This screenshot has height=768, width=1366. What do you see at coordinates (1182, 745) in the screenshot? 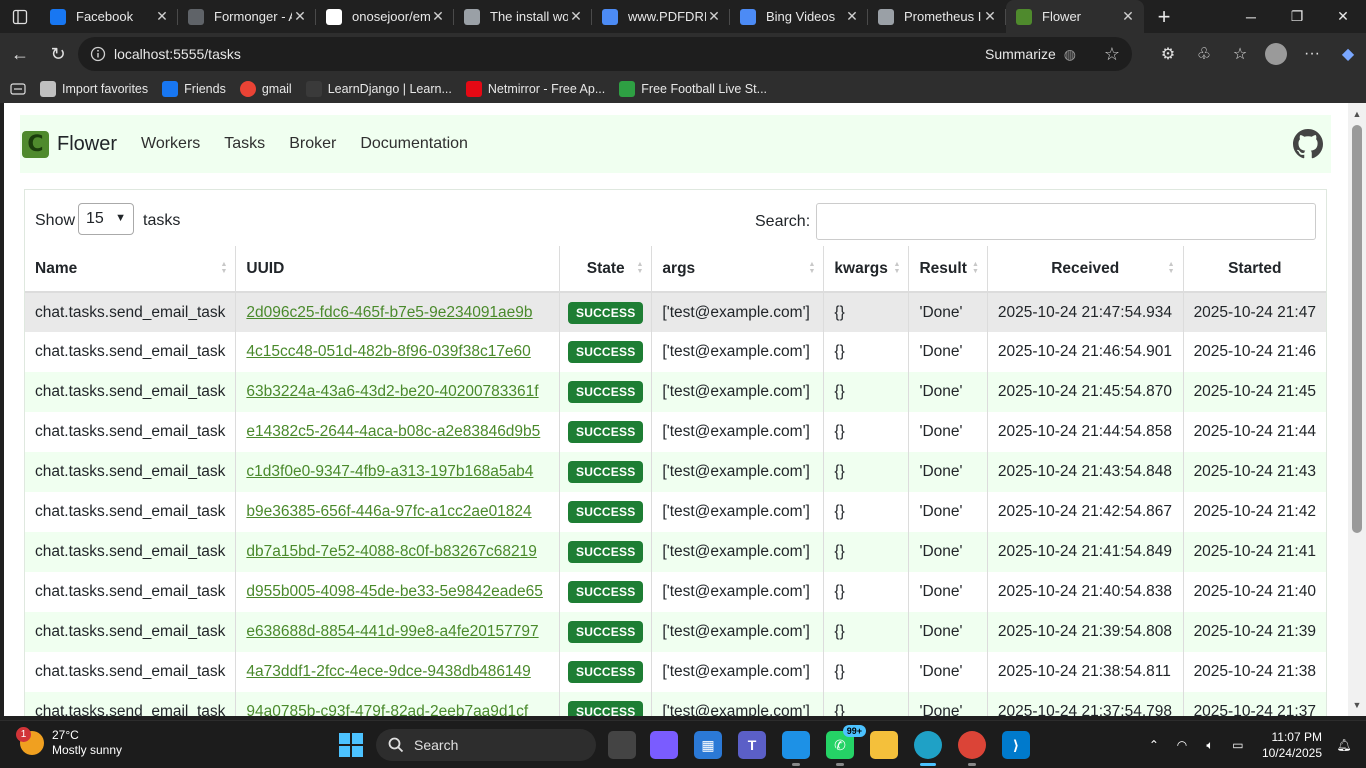
I see `wifi-icon: ◠` at bounding box center [1182, 745].